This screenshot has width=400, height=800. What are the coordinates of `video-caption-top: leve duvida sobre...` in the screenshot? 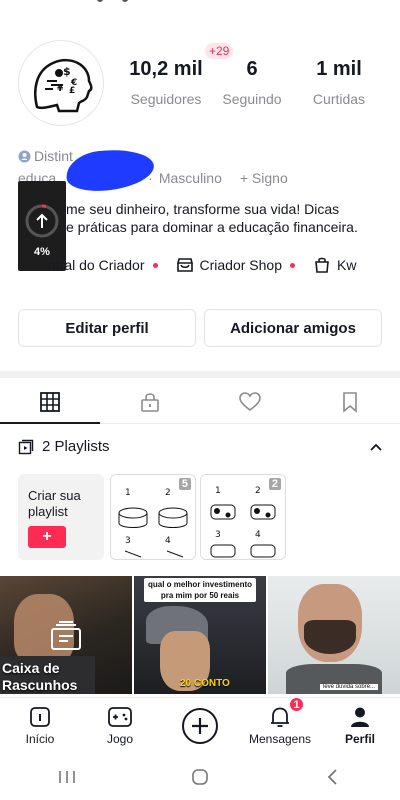 It's located at (349, 687).